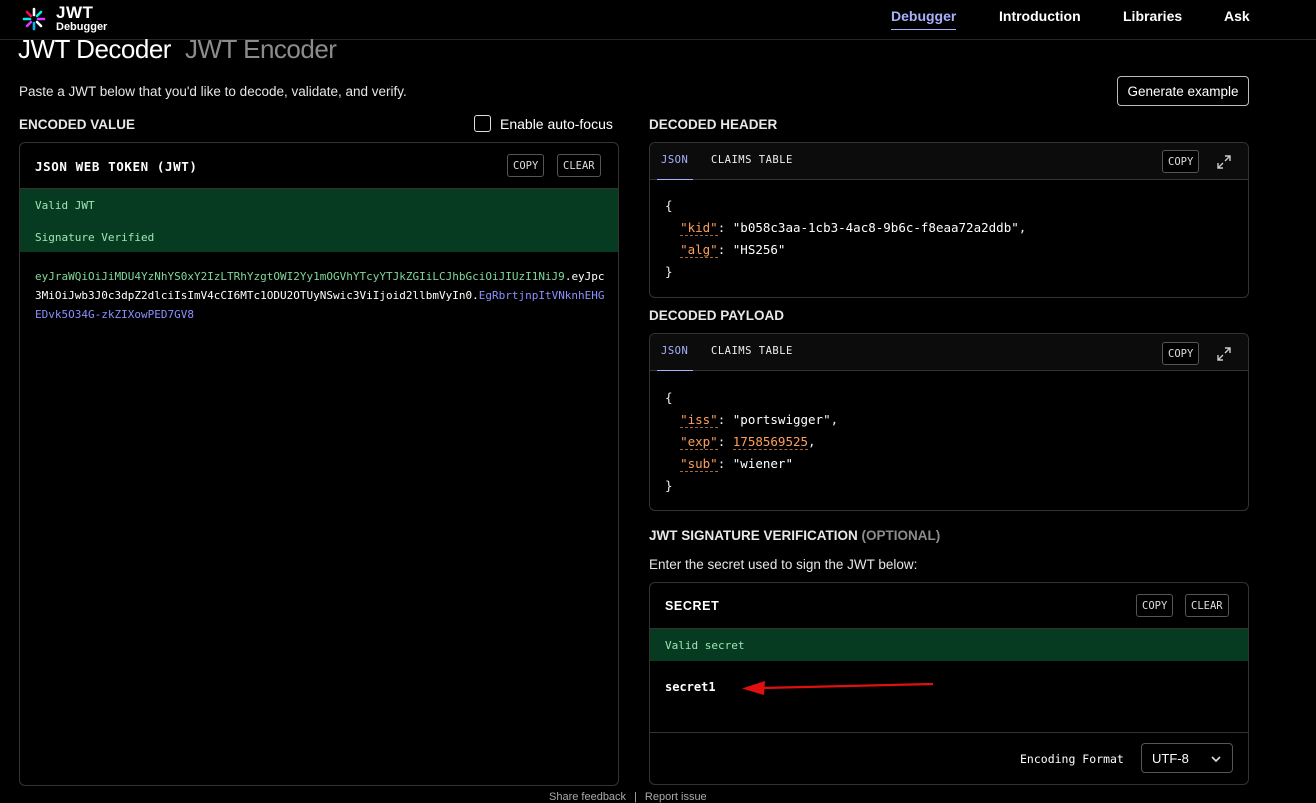  What do you see at coordinates (901, 535) in the screenshot?
I see `optional-tag: (OPTIONAL)` at bounding box center [901, 535].